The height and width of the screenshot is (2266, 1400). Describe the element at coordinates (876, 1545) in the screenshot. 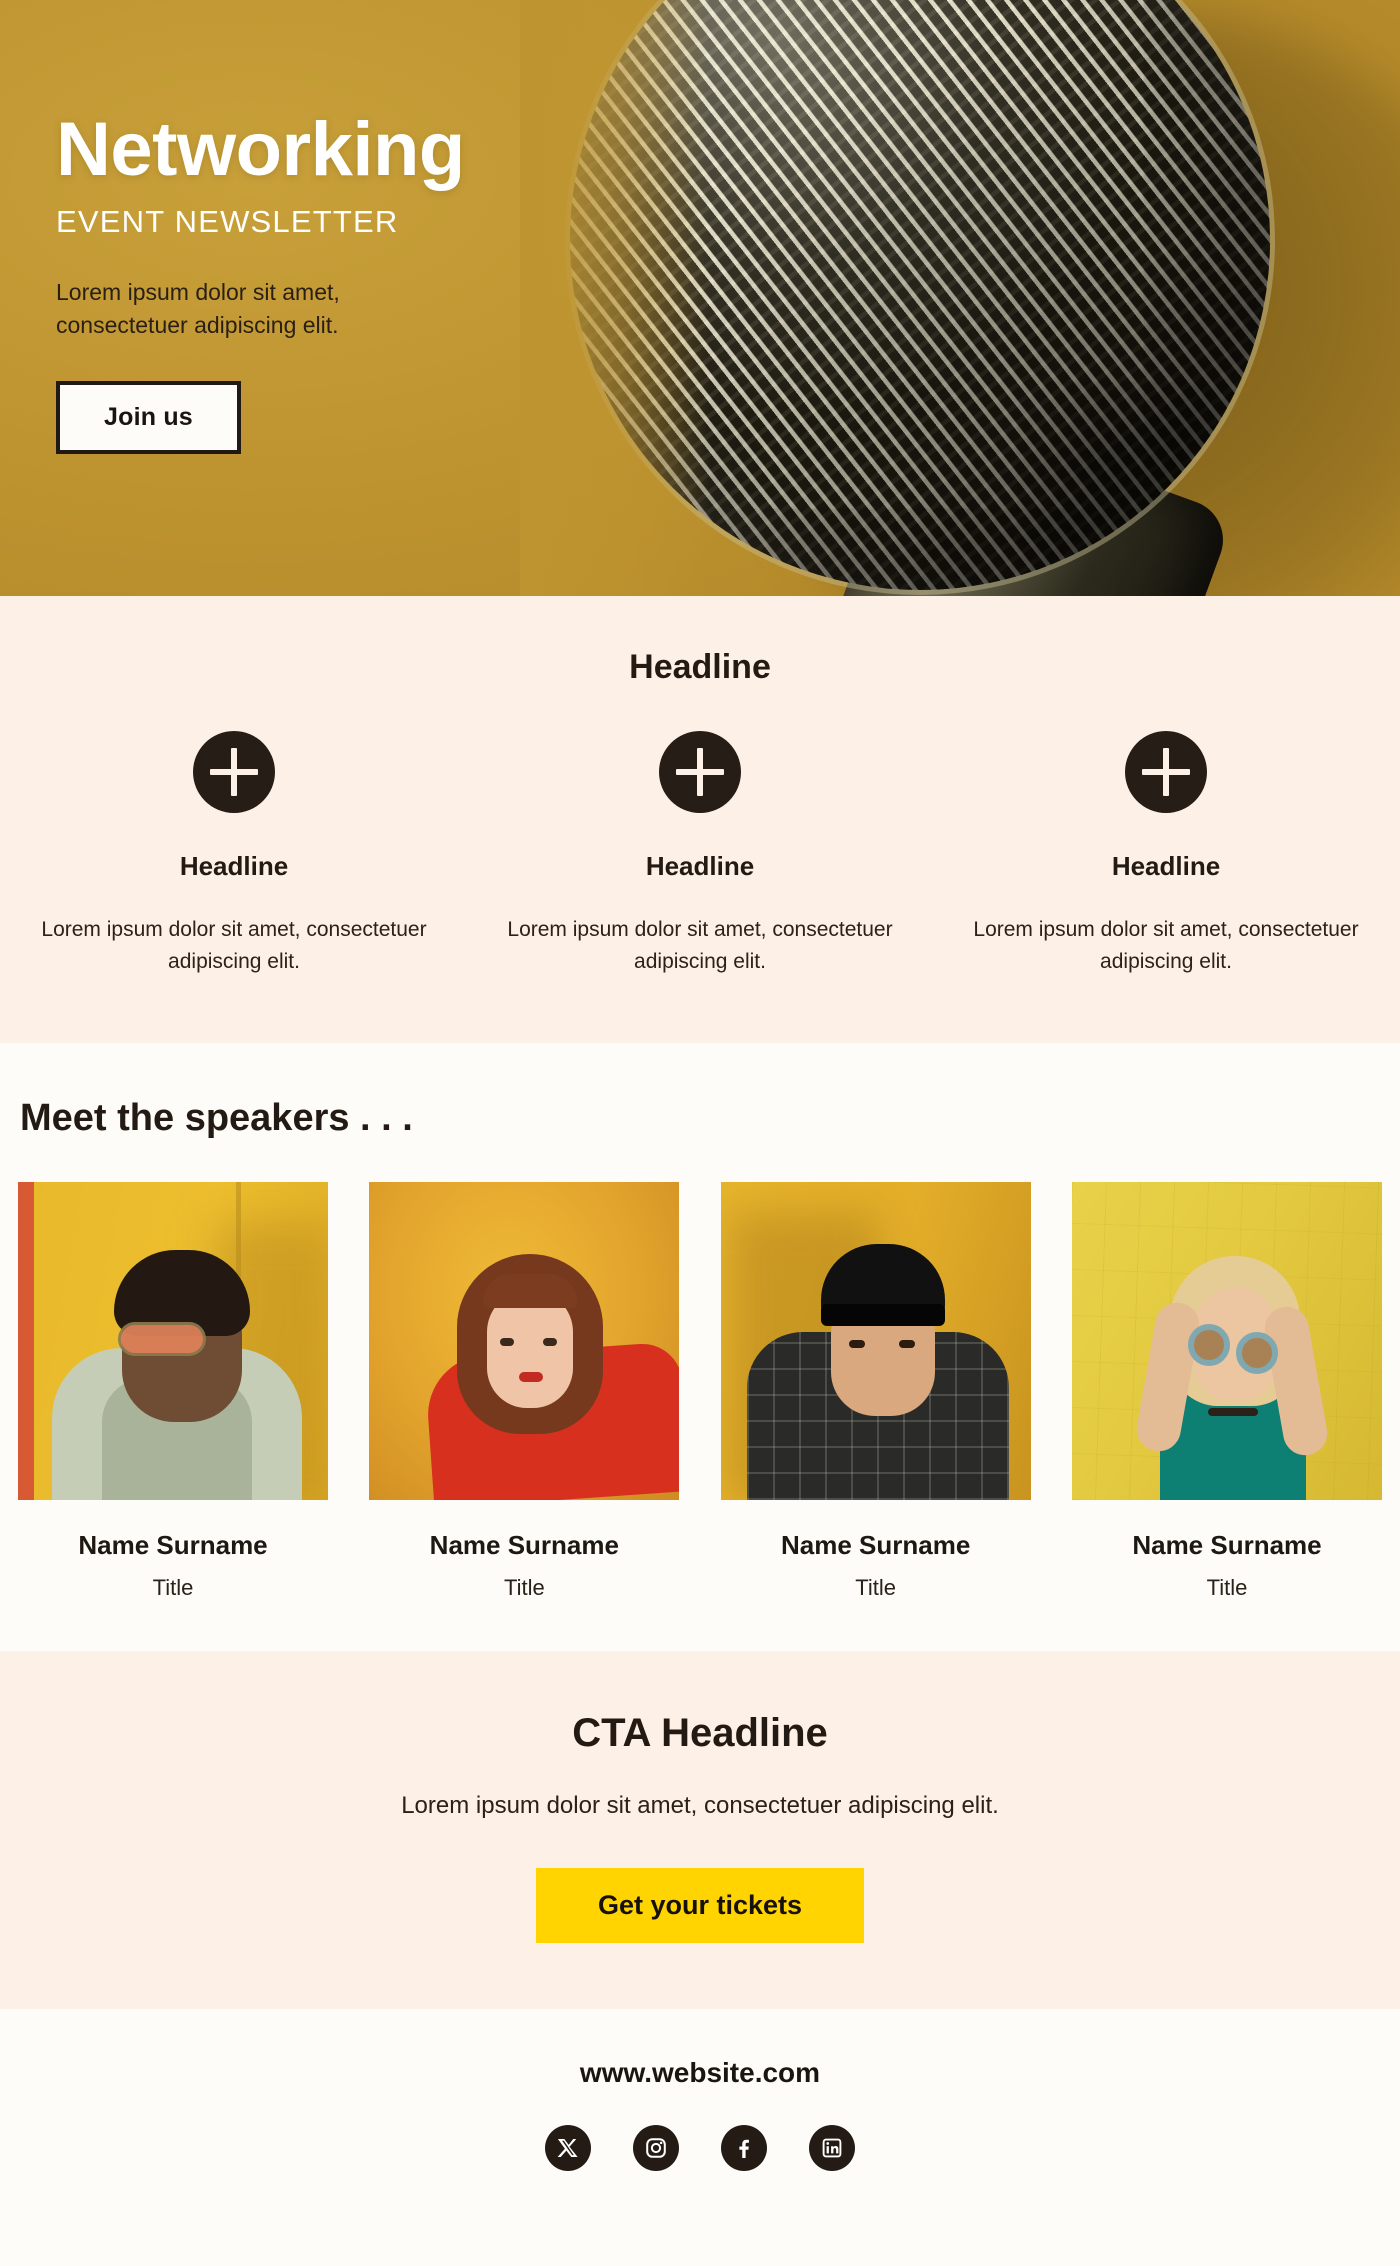

I see `speaker-name-3: Name Surname` at that location.